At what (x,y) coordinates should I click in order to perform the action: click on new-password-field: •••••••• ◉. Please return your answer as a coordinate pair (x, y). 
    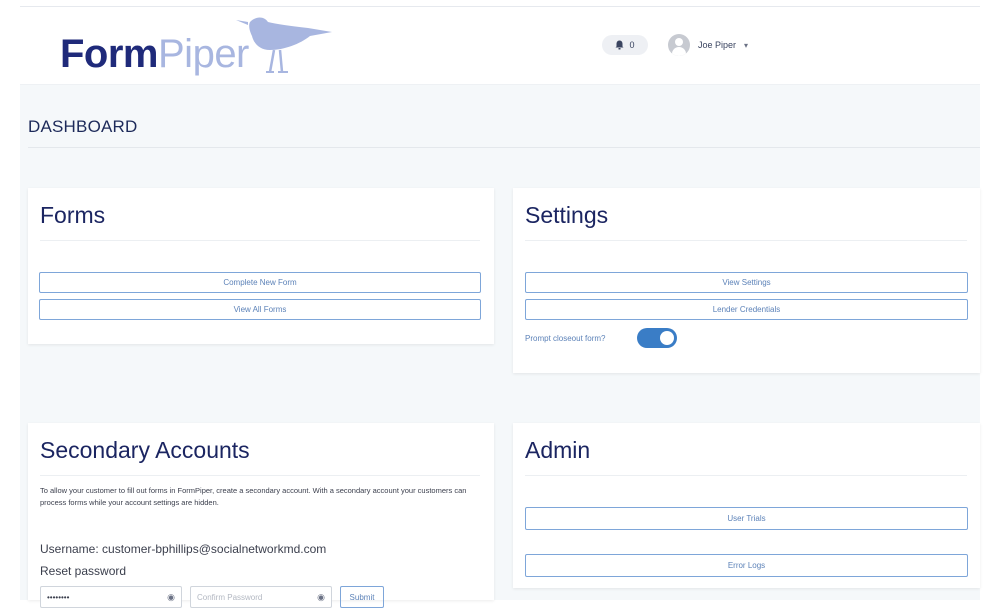
    Looking at the image, I should click on (111, 597).